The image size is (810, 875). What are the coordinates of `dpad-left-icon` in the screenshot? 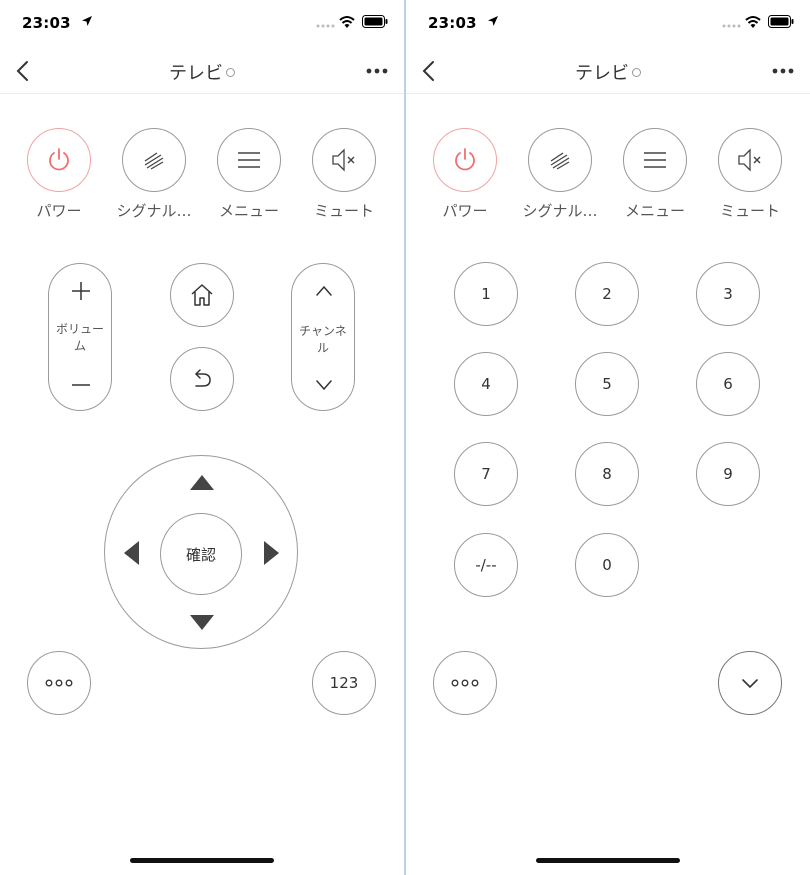 It's located at (131, 553).